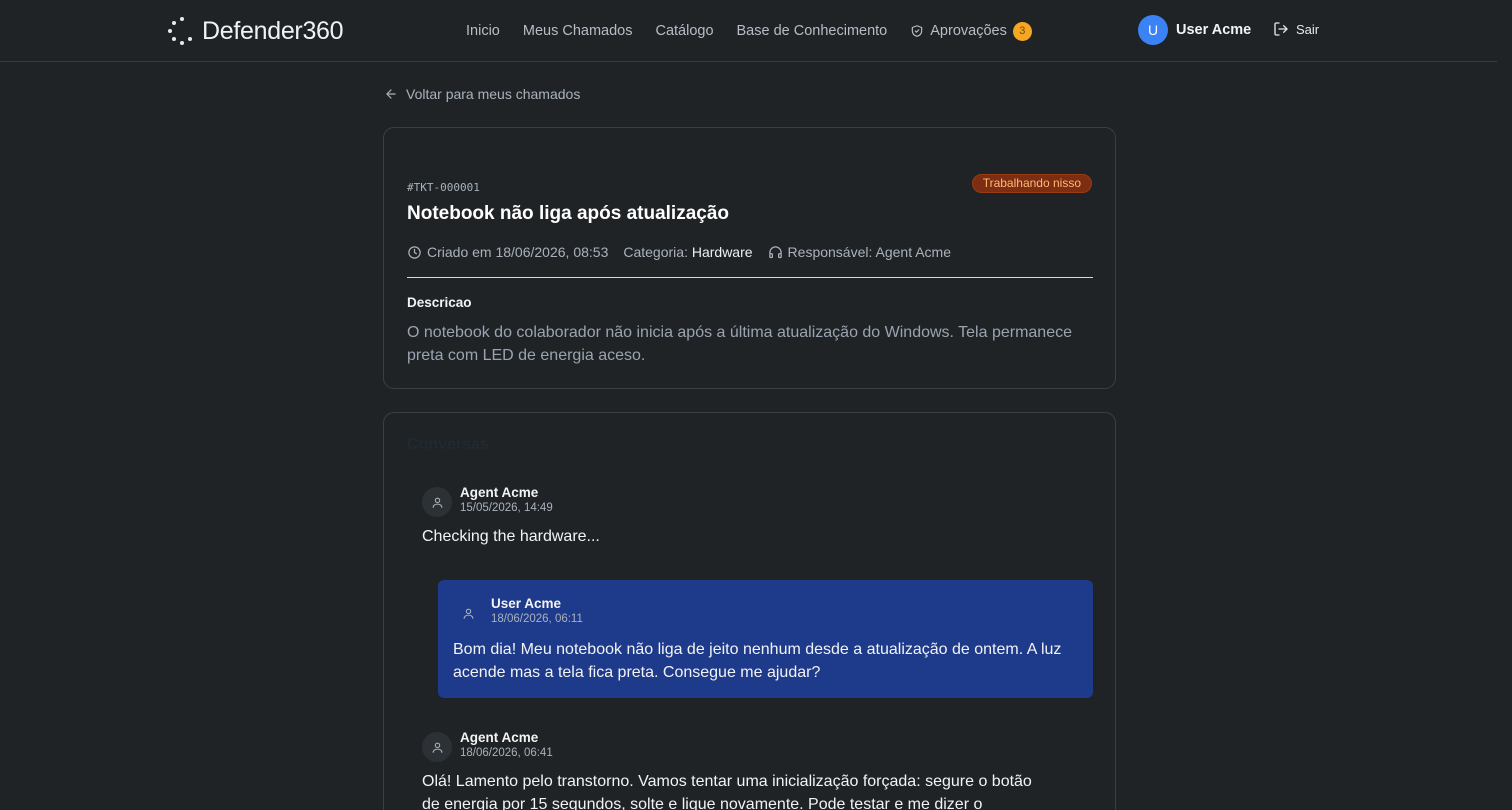 This screenshot has height=810, width=1512. I want to click on logout-button: Sair, so click(1296, 29).